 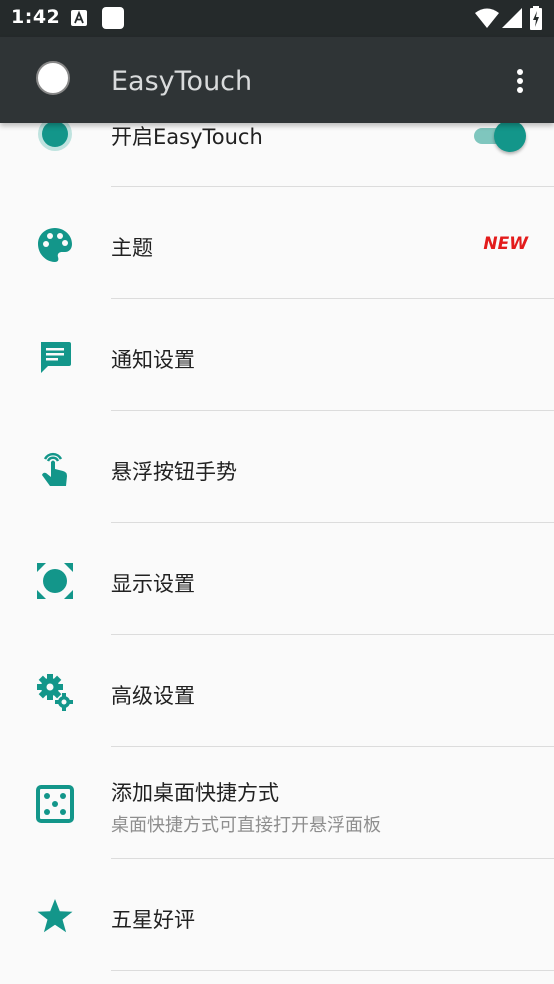 I want to click on gears-icon, so click(x=55, y=692).